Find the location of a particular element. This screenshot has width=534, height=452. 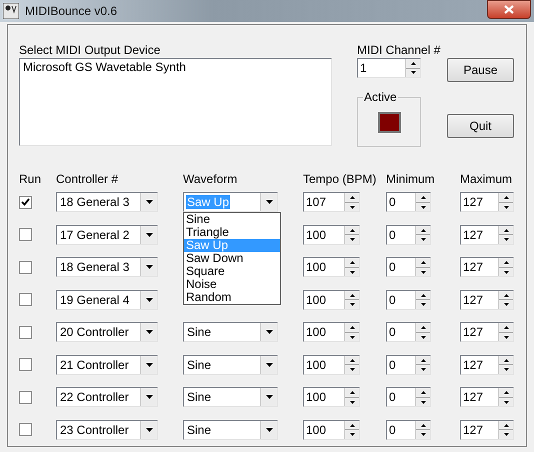

dropdown-option: Saw Down is located at coordinates (232, 259).